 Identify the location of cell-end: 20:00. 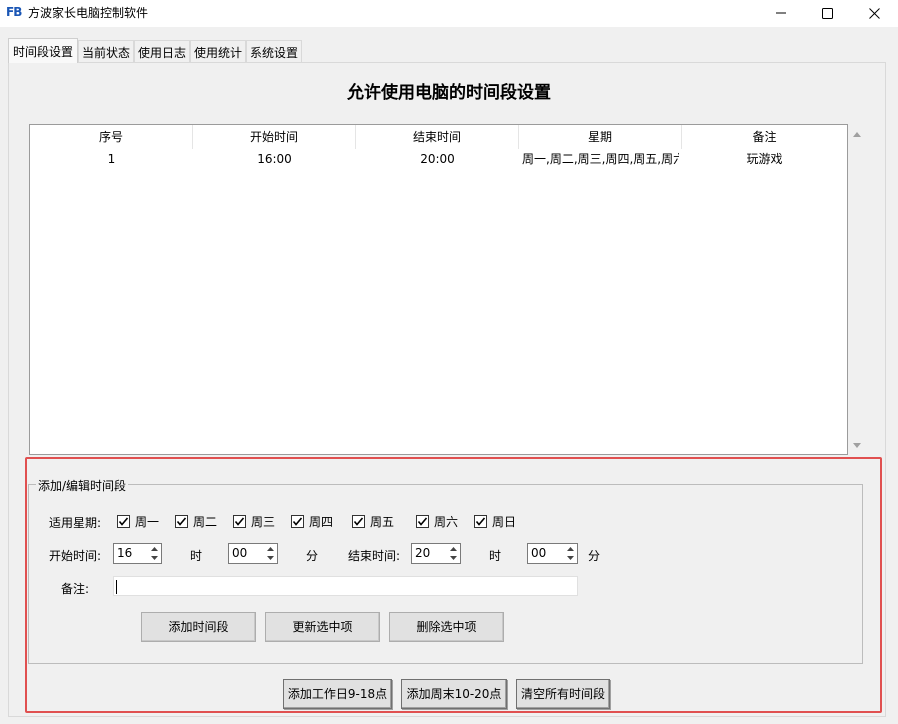
(437, 159).